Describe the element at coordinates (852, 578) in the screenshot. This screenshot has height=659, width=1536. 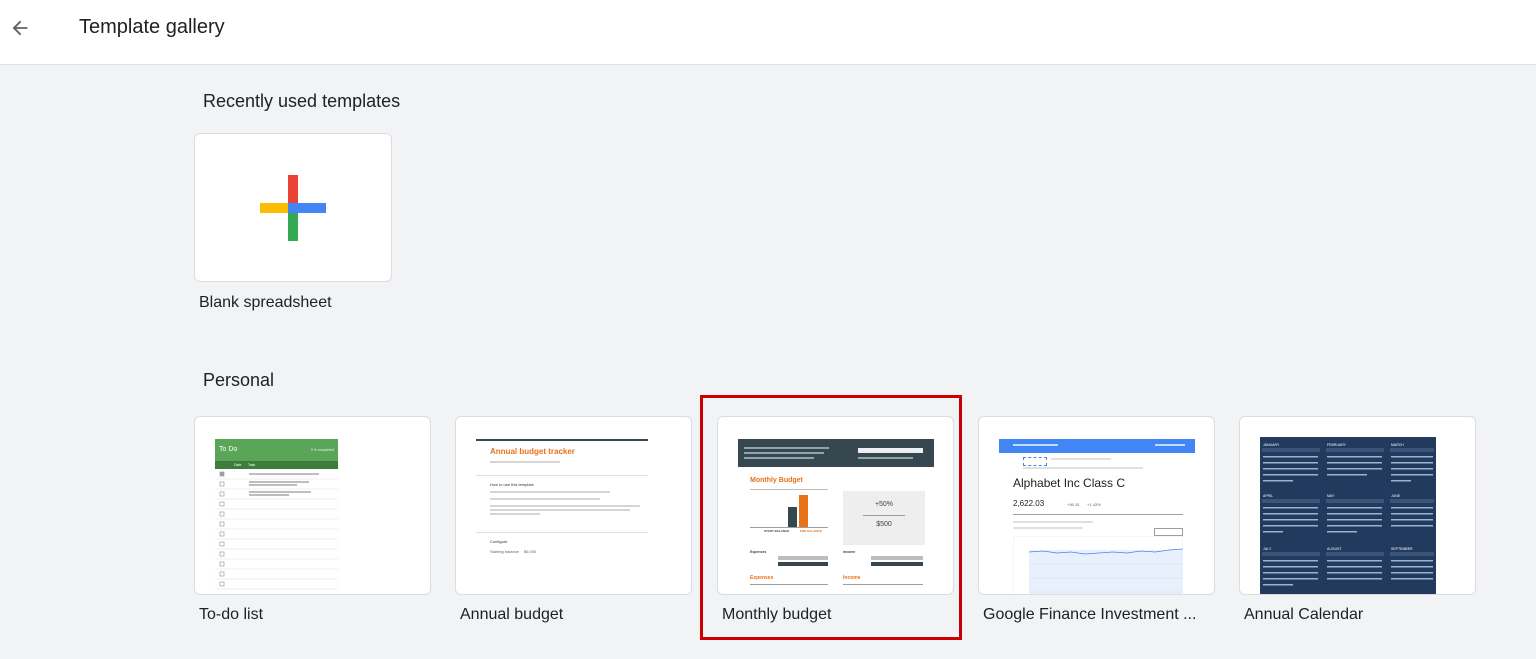
I see `monthly-thumb-income: Income` at that location.